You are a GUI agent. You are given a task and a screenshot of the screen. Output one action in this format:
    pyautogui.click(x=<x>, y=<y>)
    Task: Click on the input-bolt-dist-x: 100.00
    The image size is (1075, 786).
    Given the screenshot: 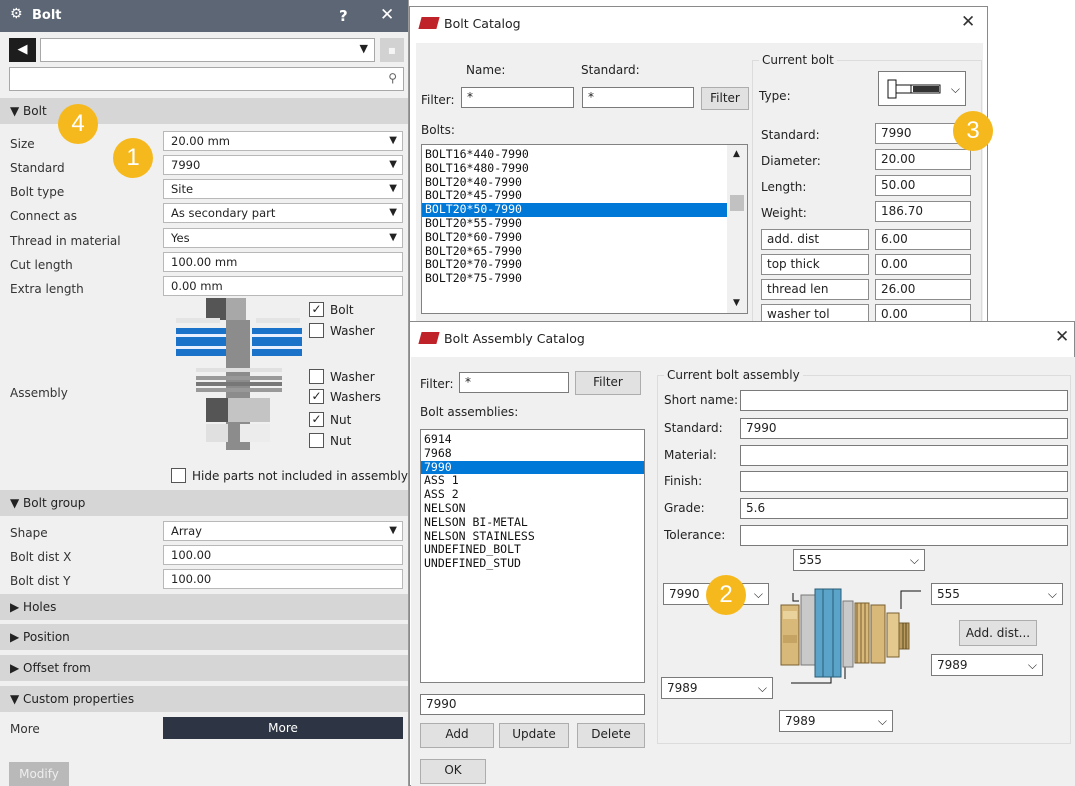 What is the action you would take?
    pyautogui.click(x=283, y=555)
    